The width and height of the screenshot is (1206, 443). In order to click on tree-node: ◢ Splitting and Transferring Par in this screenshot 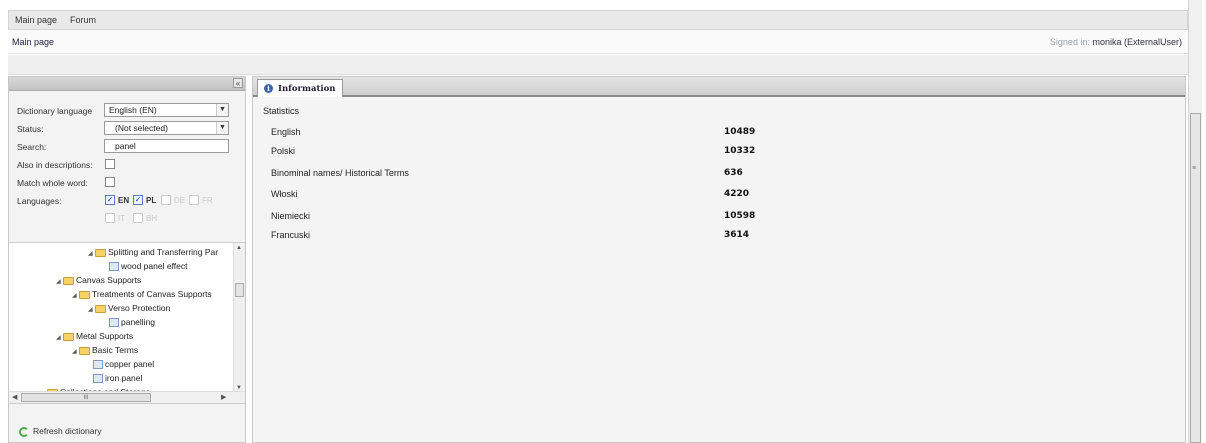, I will do `click(153, 253)`.